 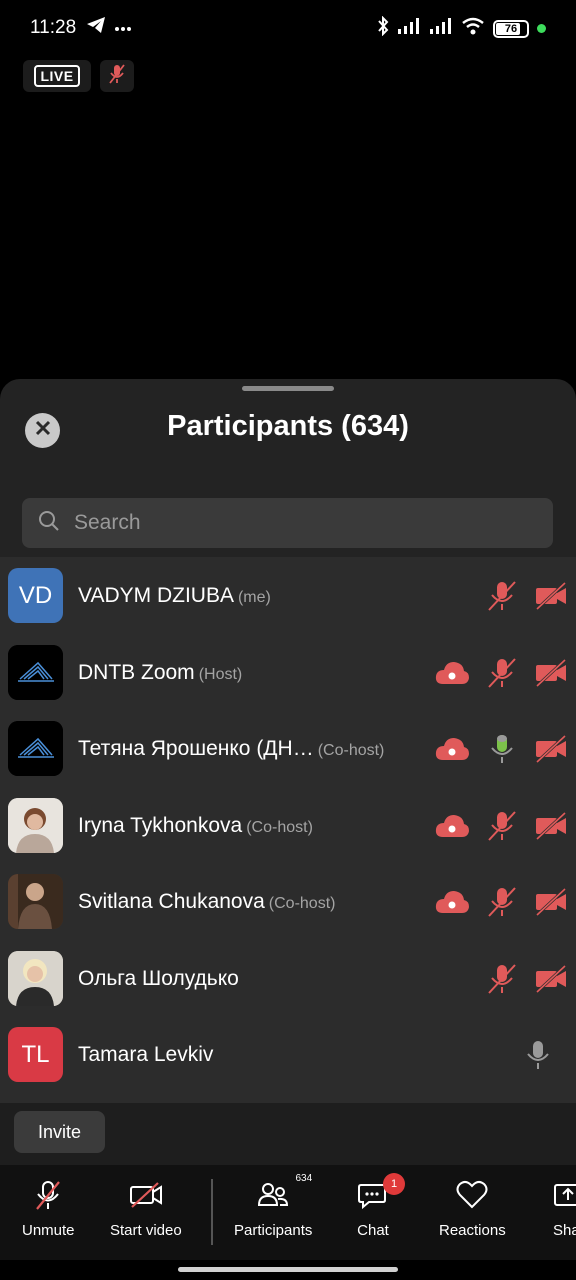 I want to click on battery-icon: 76, so click(x=511, y=28).